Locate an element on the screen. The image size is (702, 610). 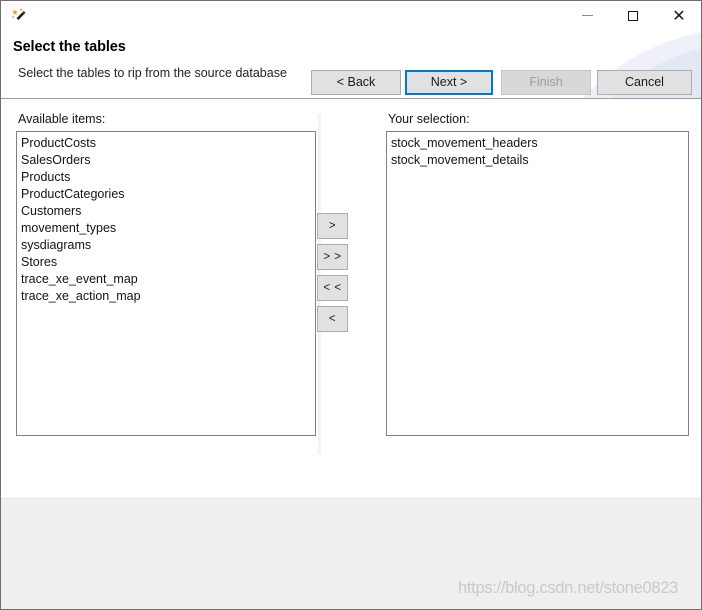
your-selection-label: Your selection: is located at coordinates (429, 119).